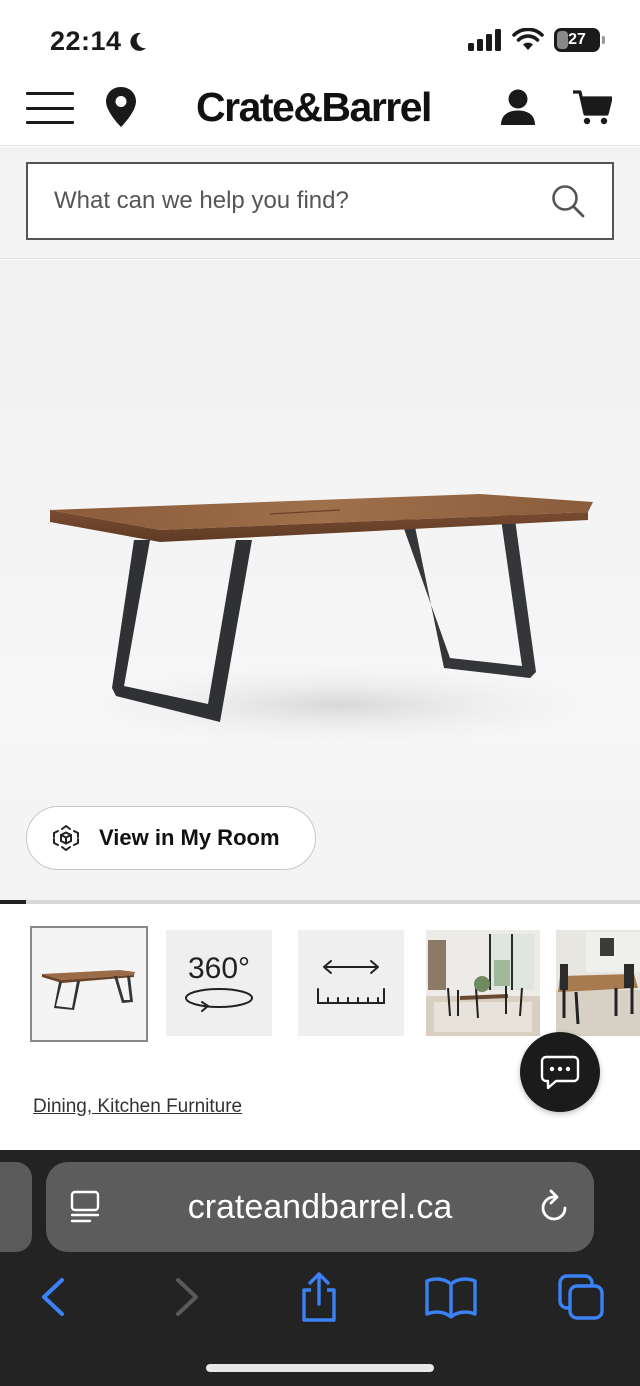 Image resolution: width=640 pixels, height=1386 pixels. I want to click on chat-icon-glyph, so click(560, 1072).